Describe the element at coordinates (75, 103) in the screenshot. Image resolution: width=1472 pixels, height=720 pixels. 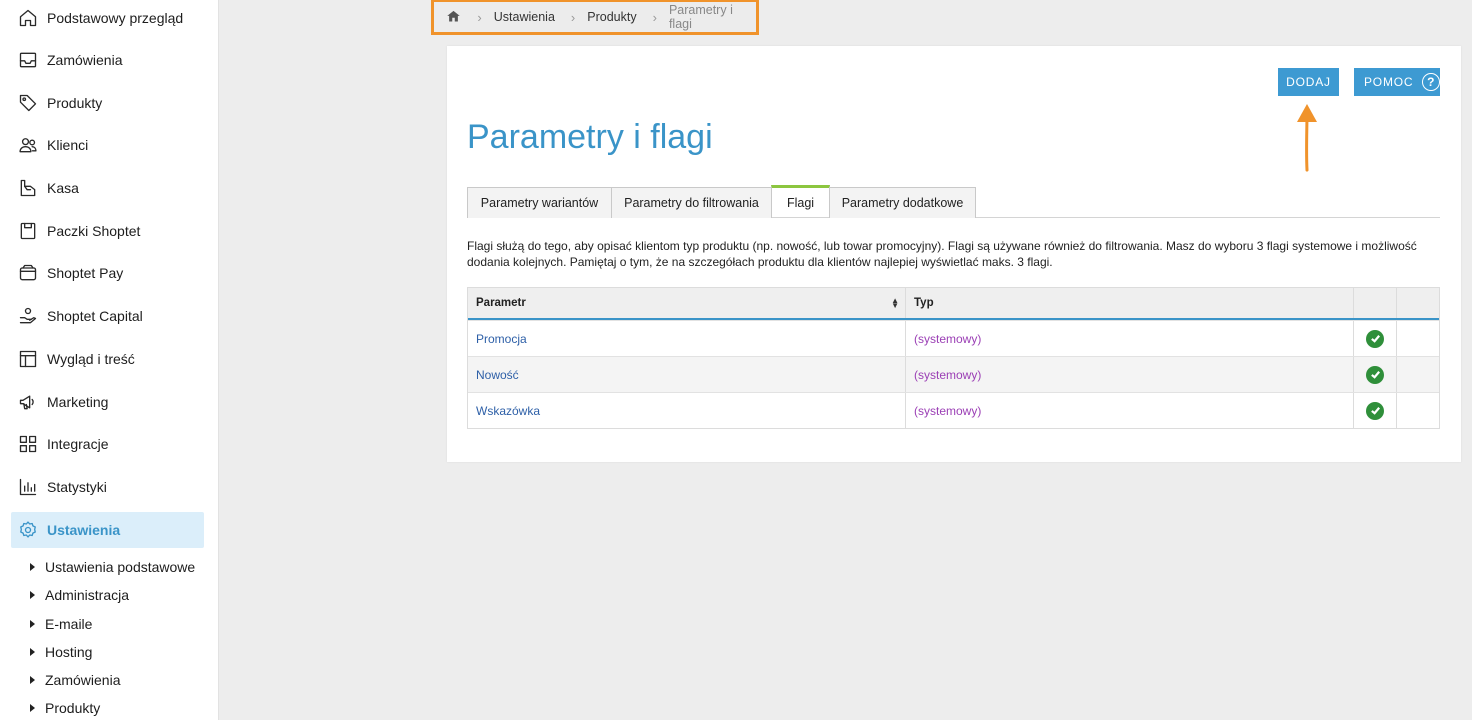
I see `sidebar-item-label: Produkty` at that location.